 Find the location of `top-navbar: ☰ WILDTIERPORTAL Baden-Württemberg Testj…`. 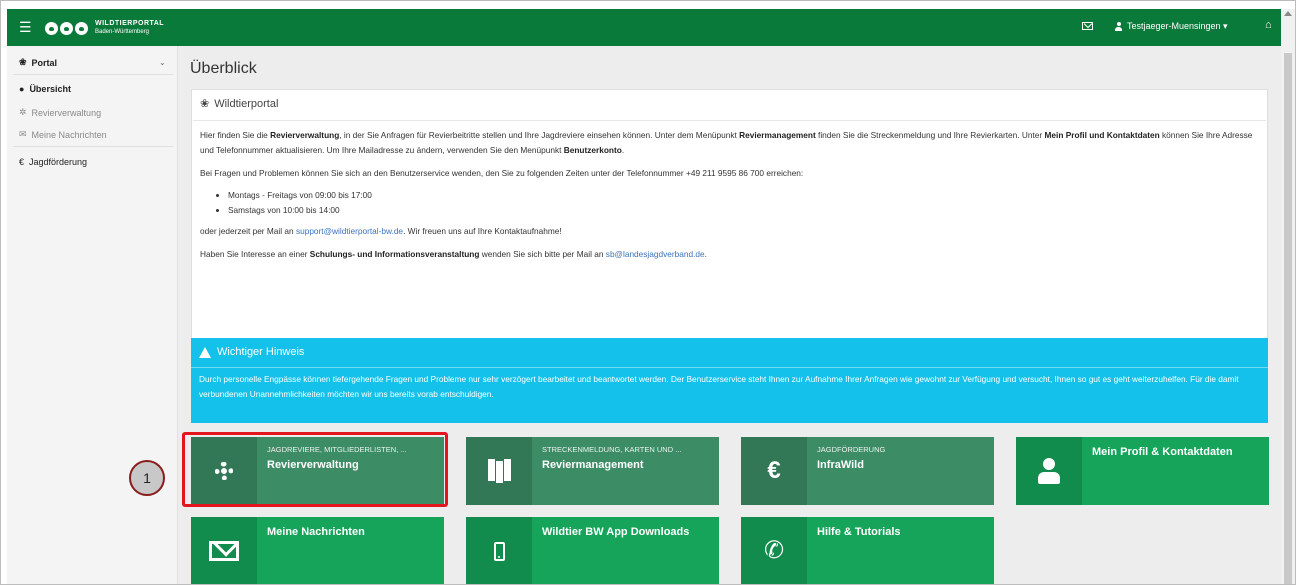

top-navbar: ☰ WILDTIERPORTAL Baden-Württemberg Testj… is located at coordinates (644, 27).